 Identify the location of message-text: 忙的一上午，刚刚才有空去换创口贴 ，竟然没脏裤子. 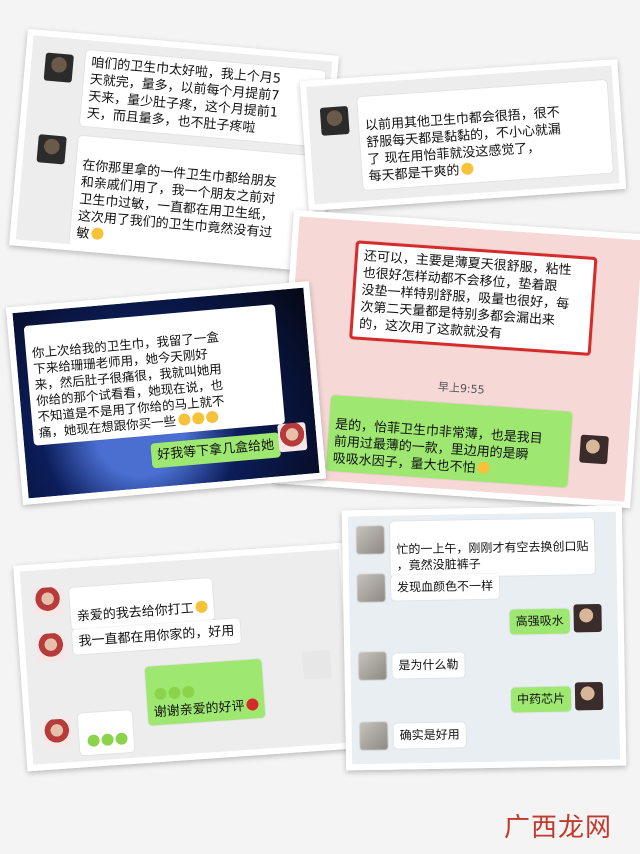
(492, 556).